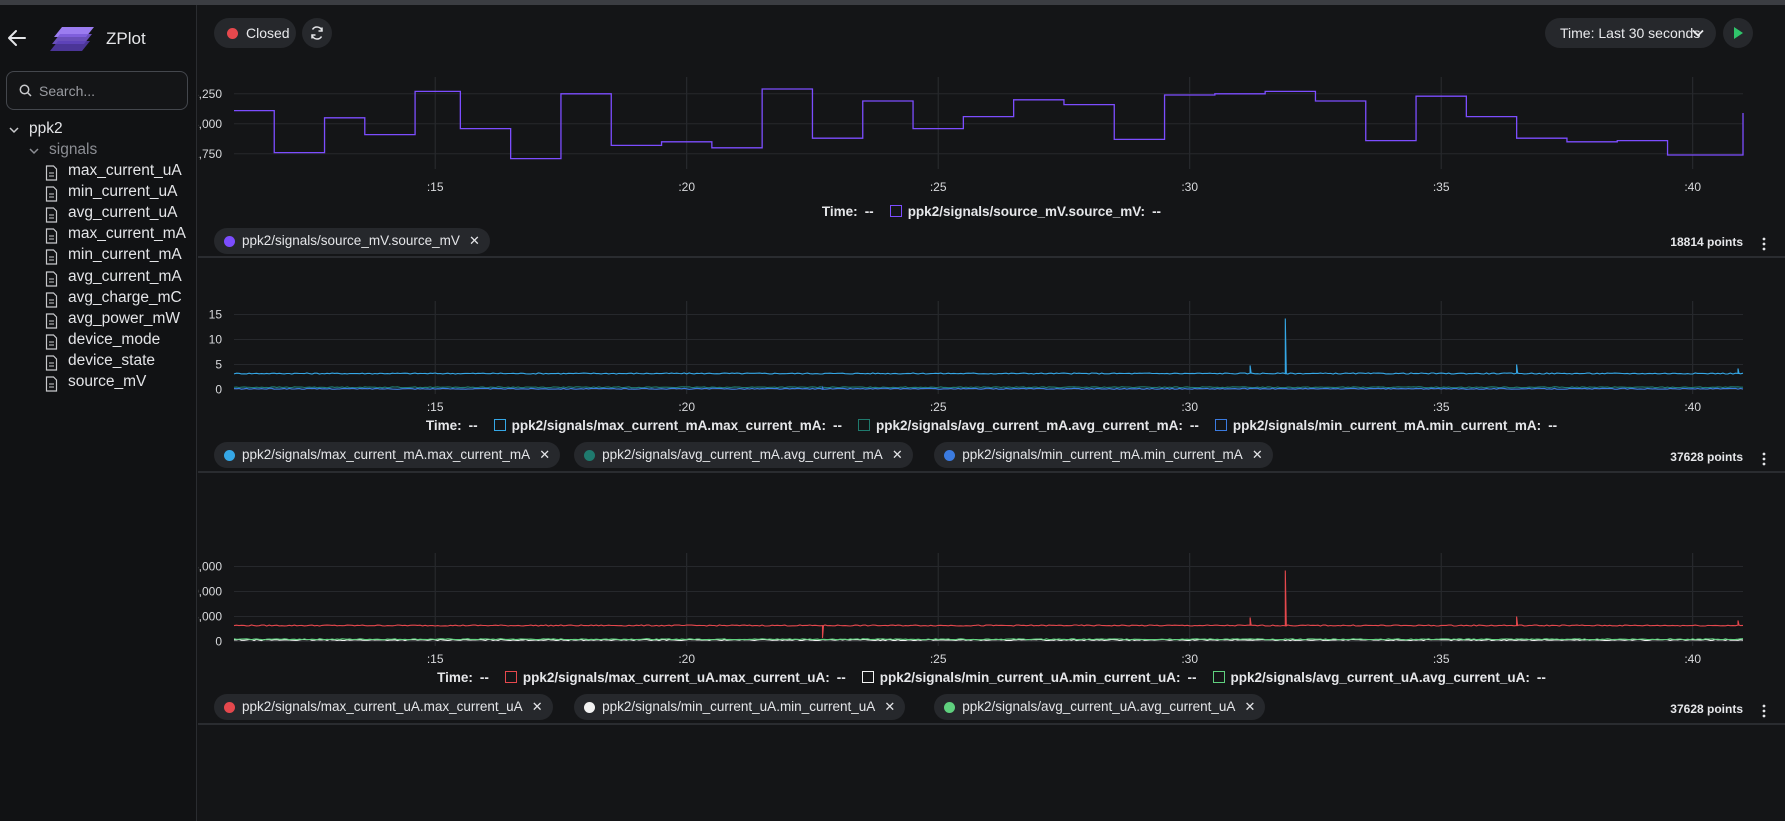  I want to click on play-button, so click(1738, 33).